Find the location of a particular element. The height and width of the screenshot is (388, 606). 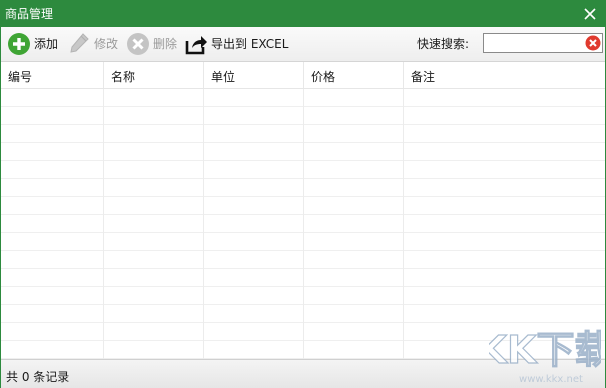

svg-text: www.kkx.net is located at coordinates (551, 379).